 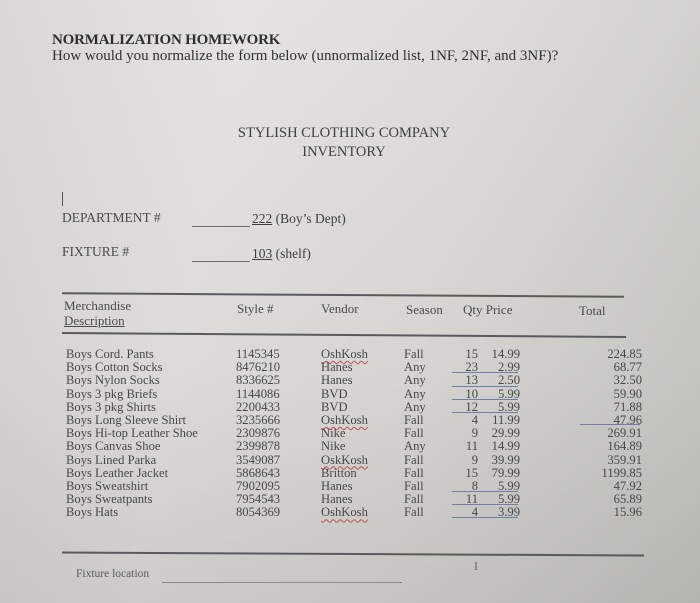 I want to click on total-pen-underline, so click(x=610, y=424).